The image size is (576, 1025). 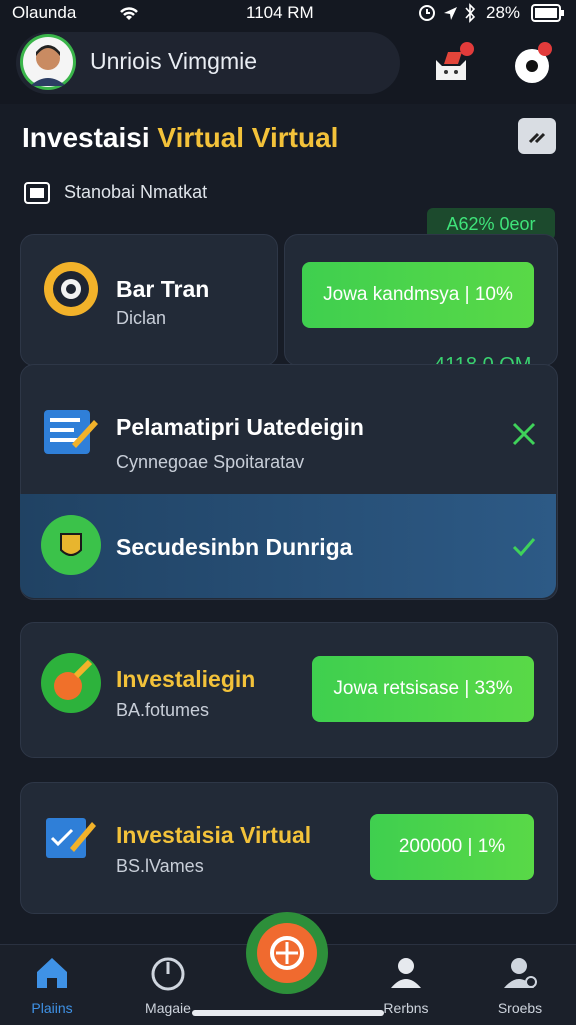 I want to click on center-action-button, so click(x=287, y=953).